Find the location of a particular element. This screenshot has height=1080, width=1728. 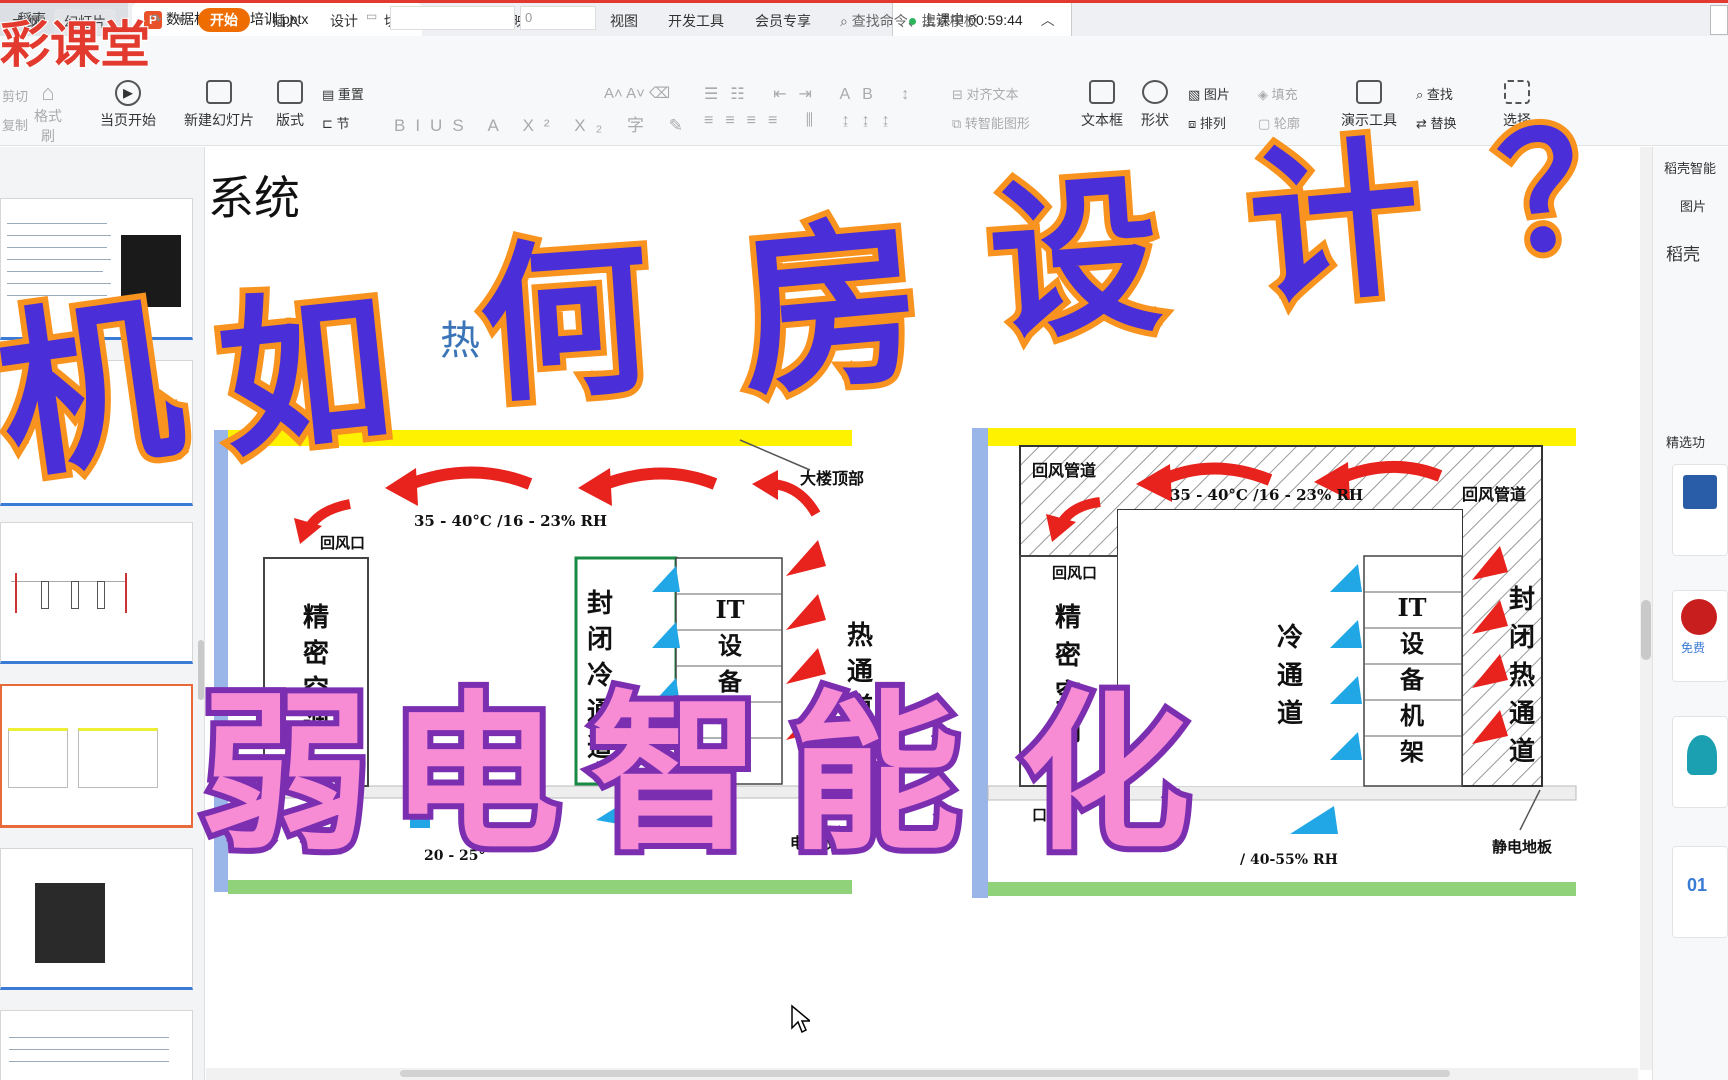

menu-0: 开始 is located at coordinates (224, 20).